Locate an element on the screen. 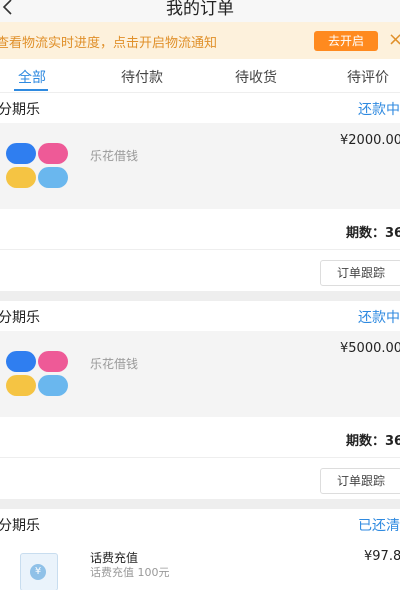  product-price: ¥5000.00 is located at coordinates (370, 348).